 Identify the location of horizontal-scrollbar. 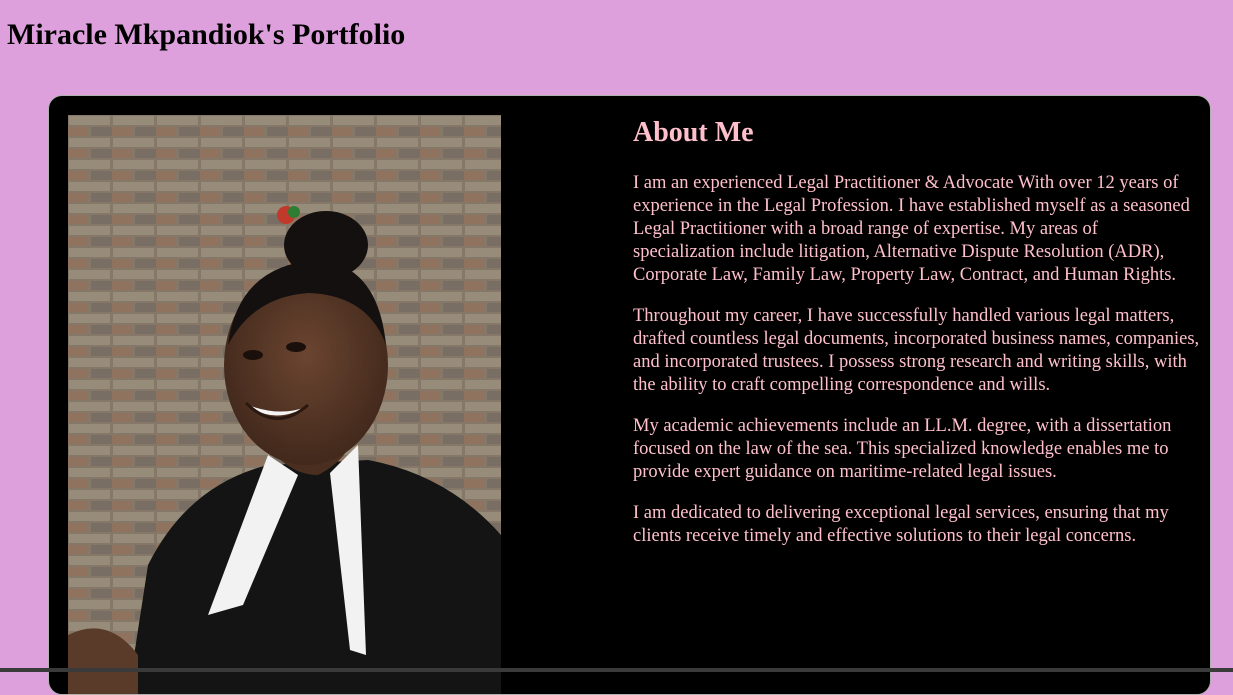
(616, 670).